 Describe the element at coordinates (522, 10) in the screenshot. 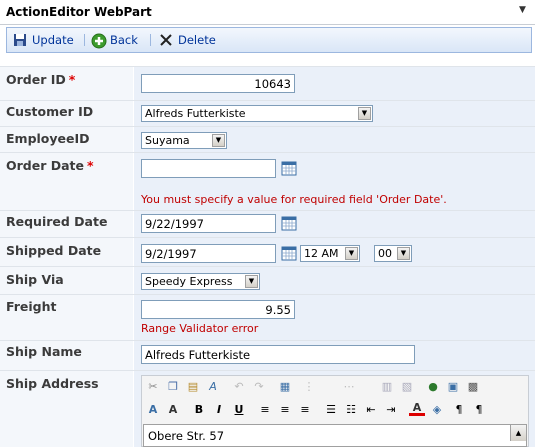

I see `webpart-menu-icon: ▼` at that location.